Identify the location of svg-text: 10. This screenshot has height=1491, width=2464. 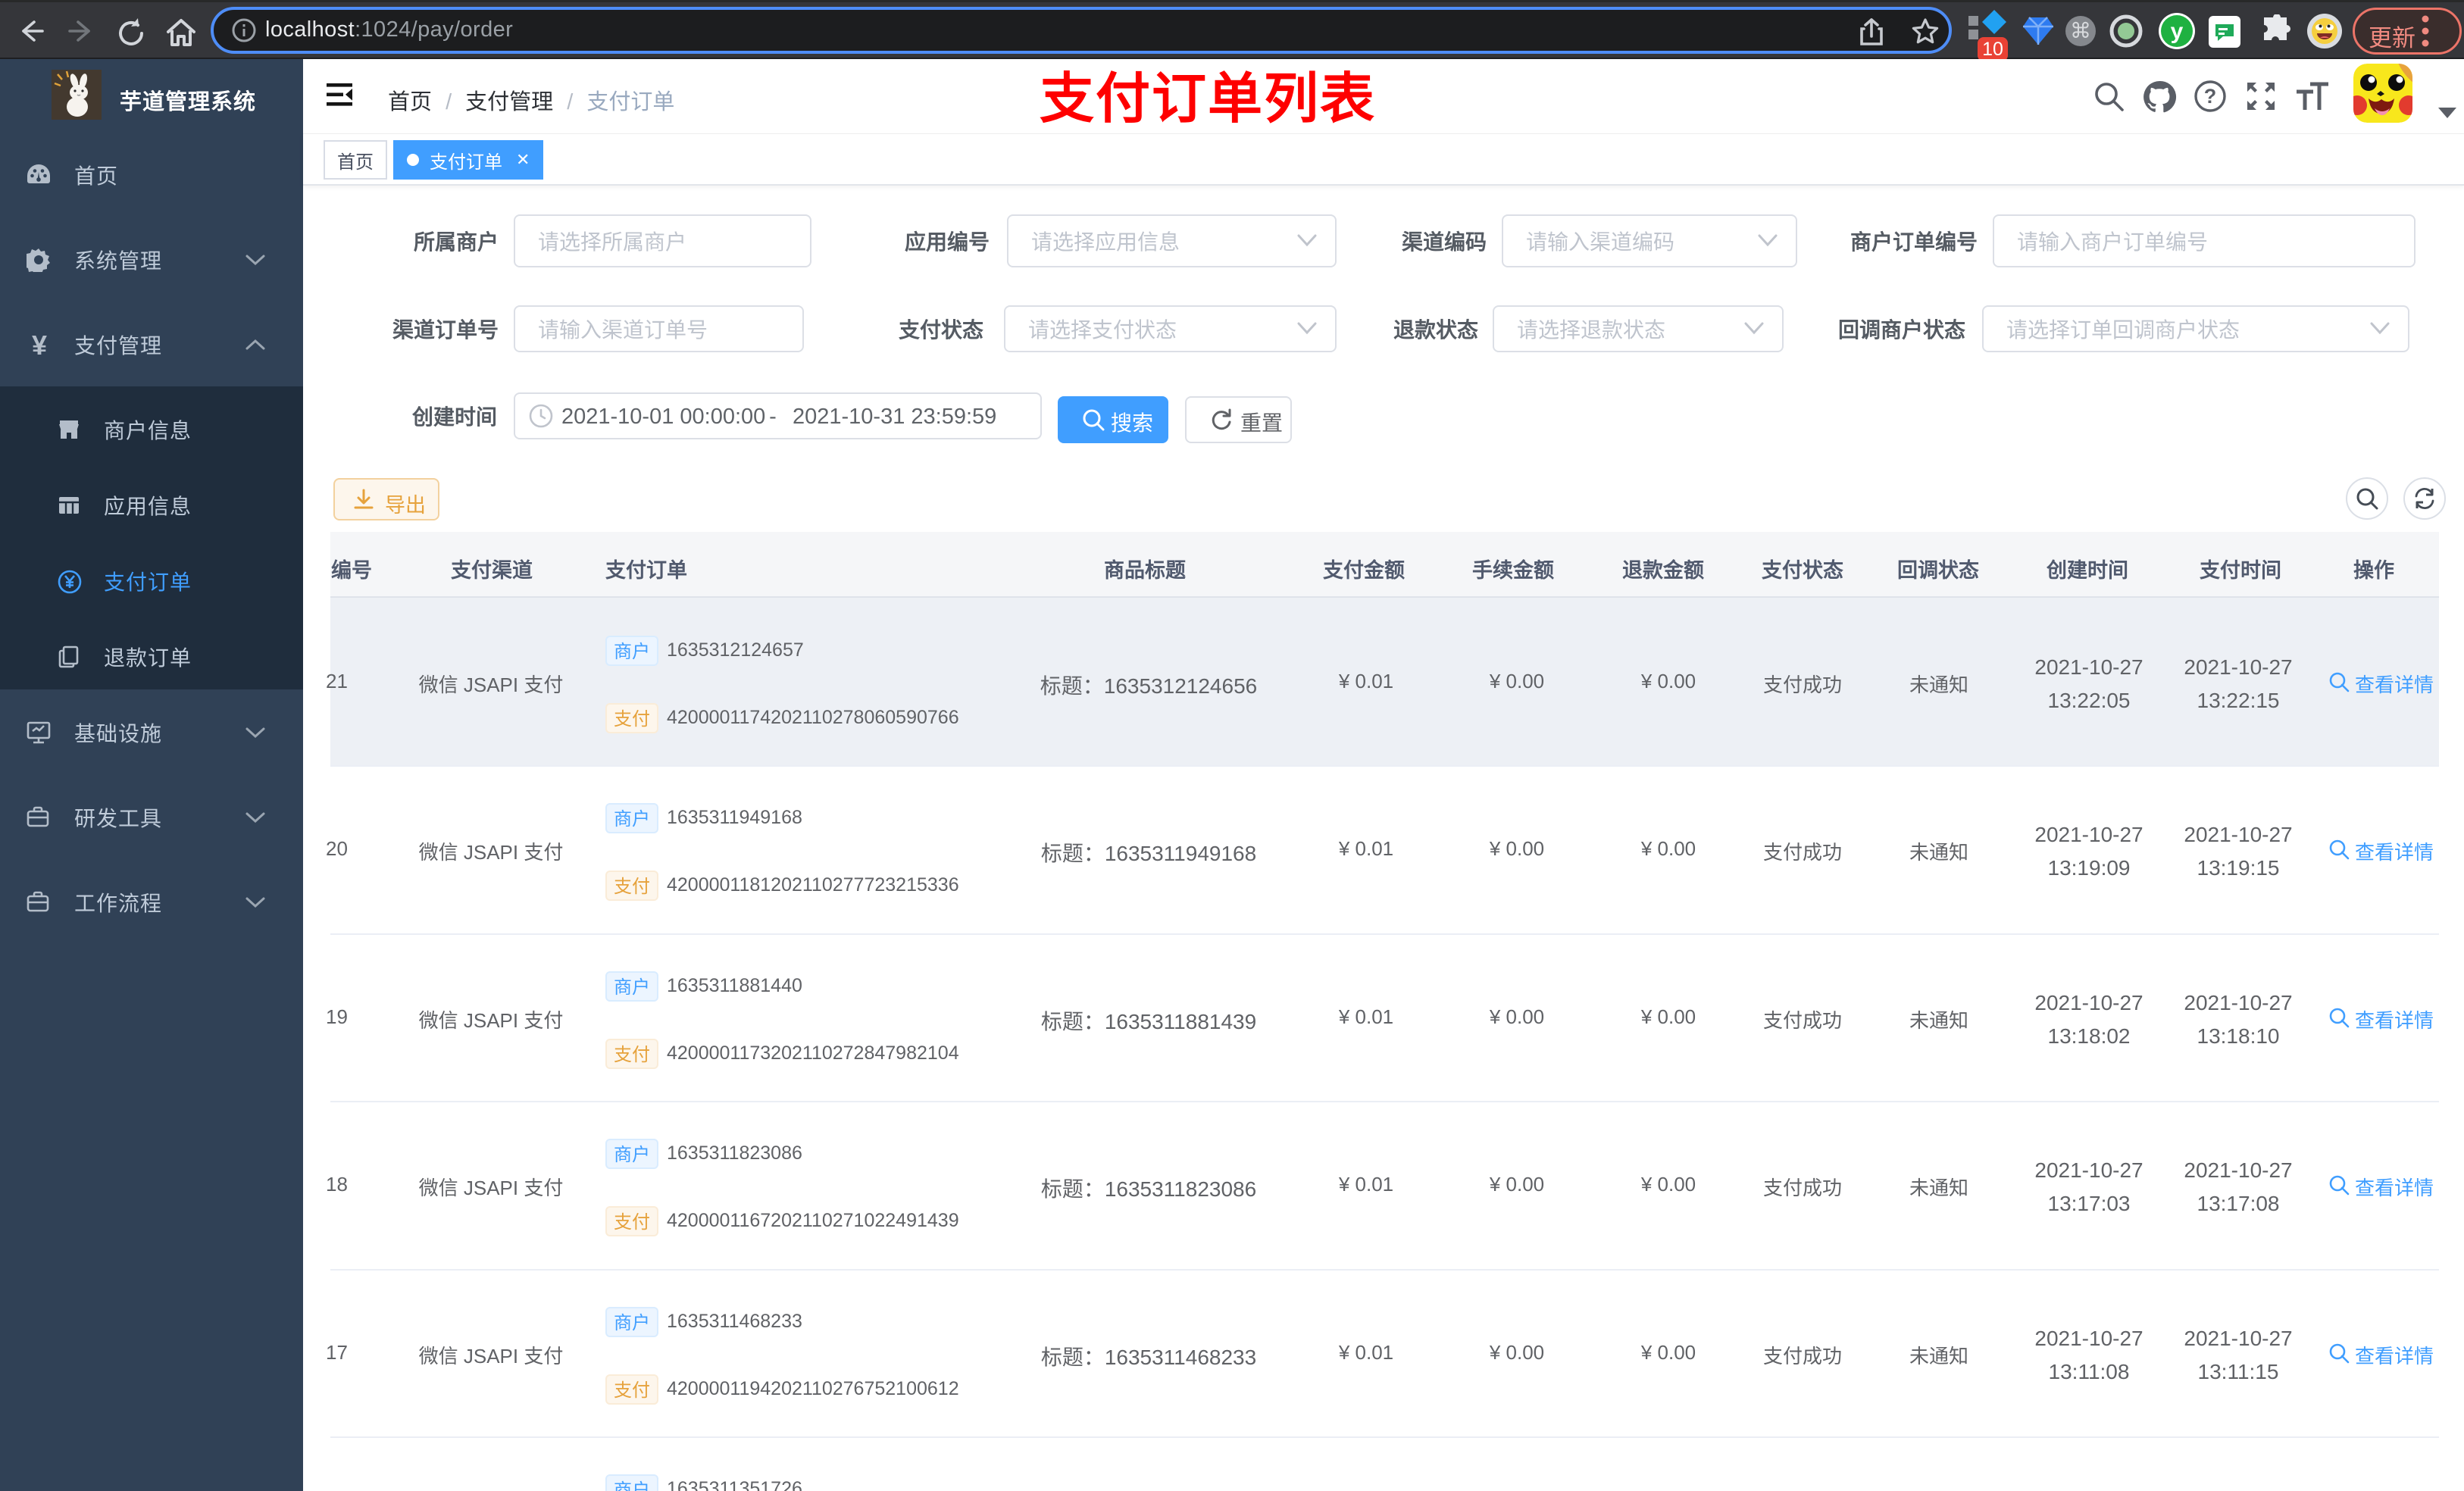
(1992, 49).